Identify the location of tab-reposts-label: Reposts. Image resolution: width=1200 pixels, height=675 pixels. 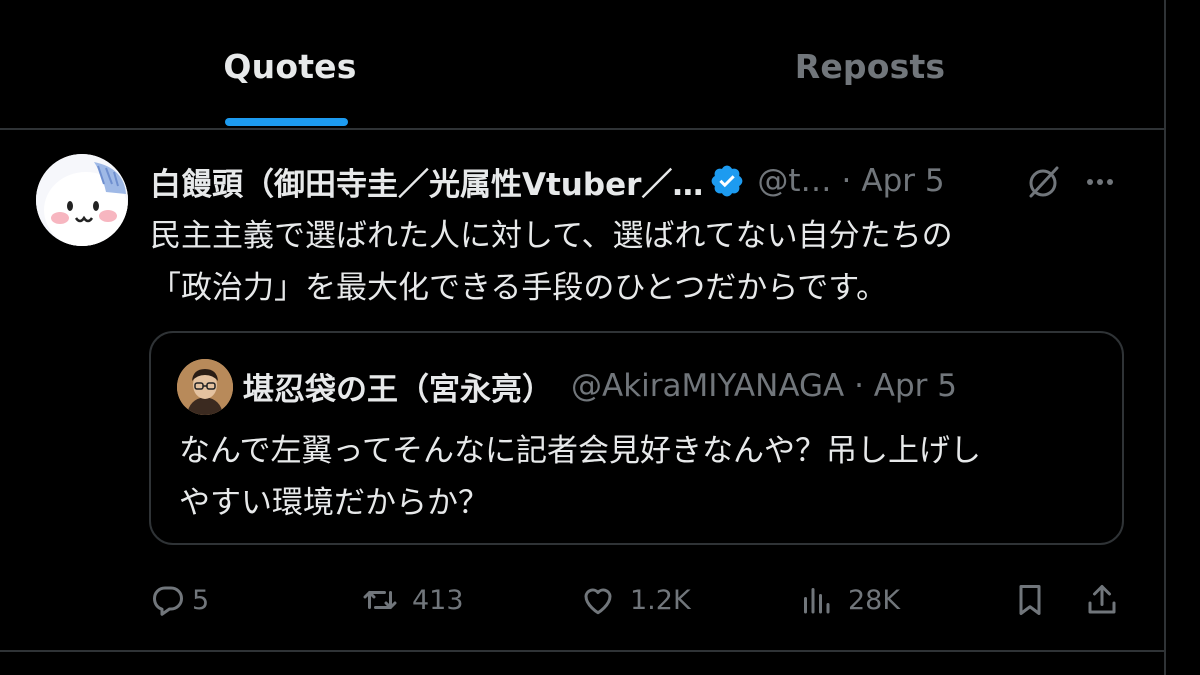
(870, 66).